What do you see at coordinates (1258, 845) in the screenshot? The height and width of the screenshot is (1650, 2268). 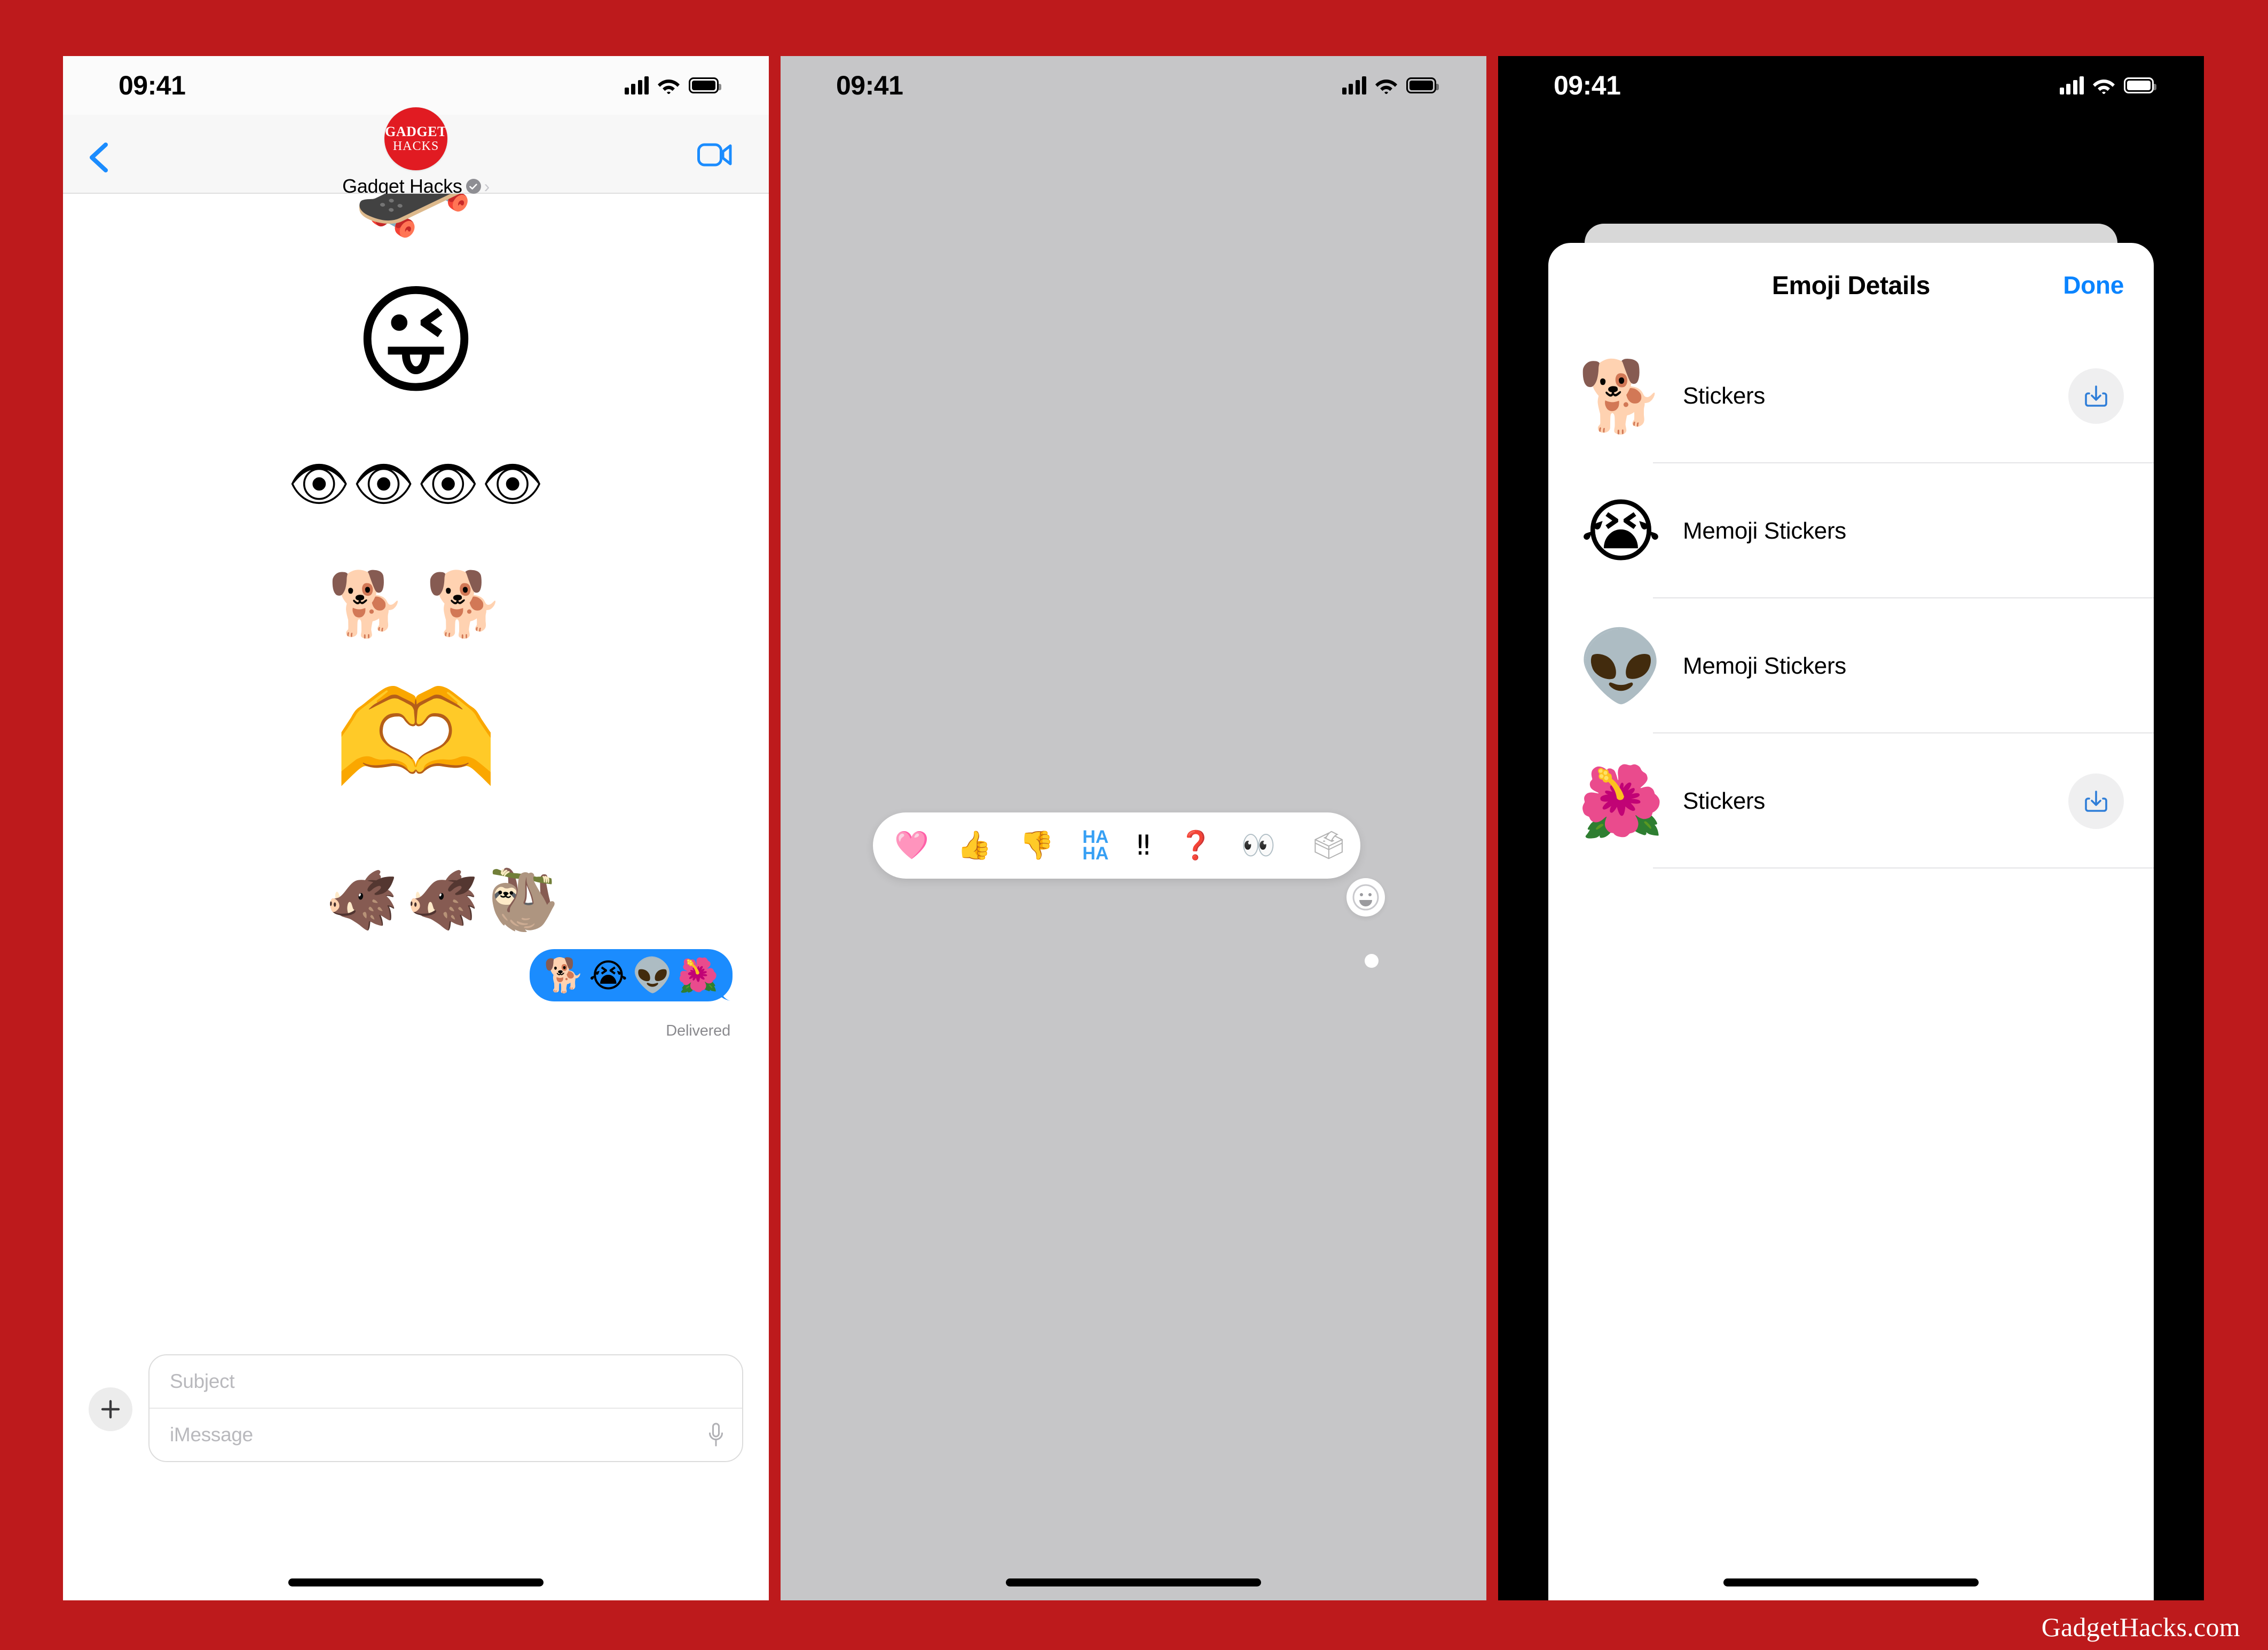 I see `tapback-eyes: 👀` at bounding box center [1258, 845].